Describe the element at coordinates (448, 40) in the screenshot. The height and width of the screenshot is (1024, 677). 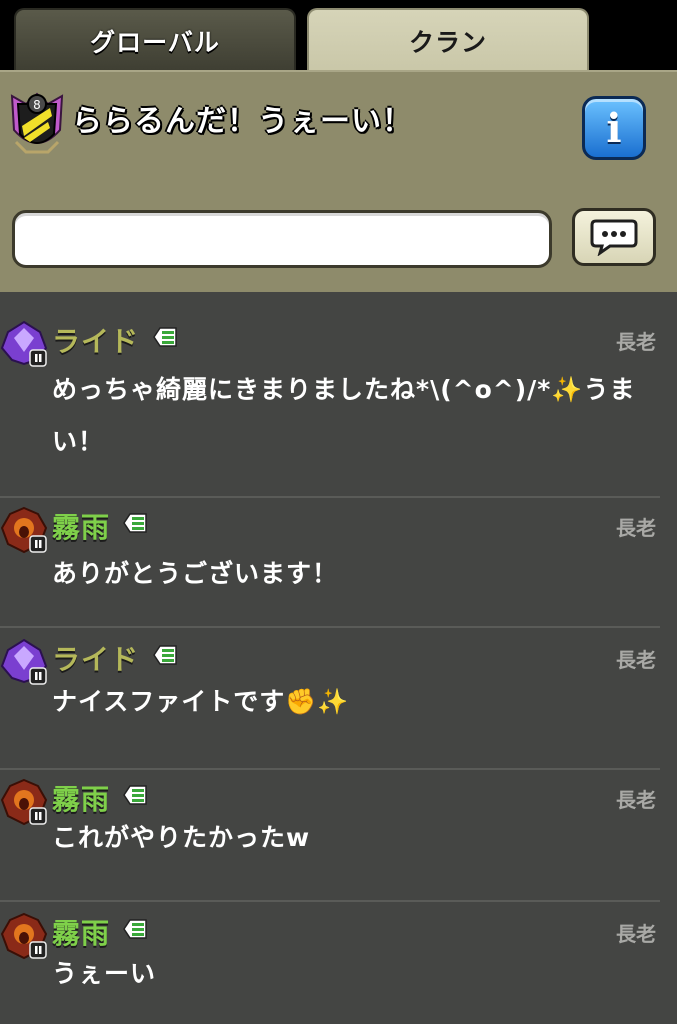
I see `tab-clan: クラン` at that location.